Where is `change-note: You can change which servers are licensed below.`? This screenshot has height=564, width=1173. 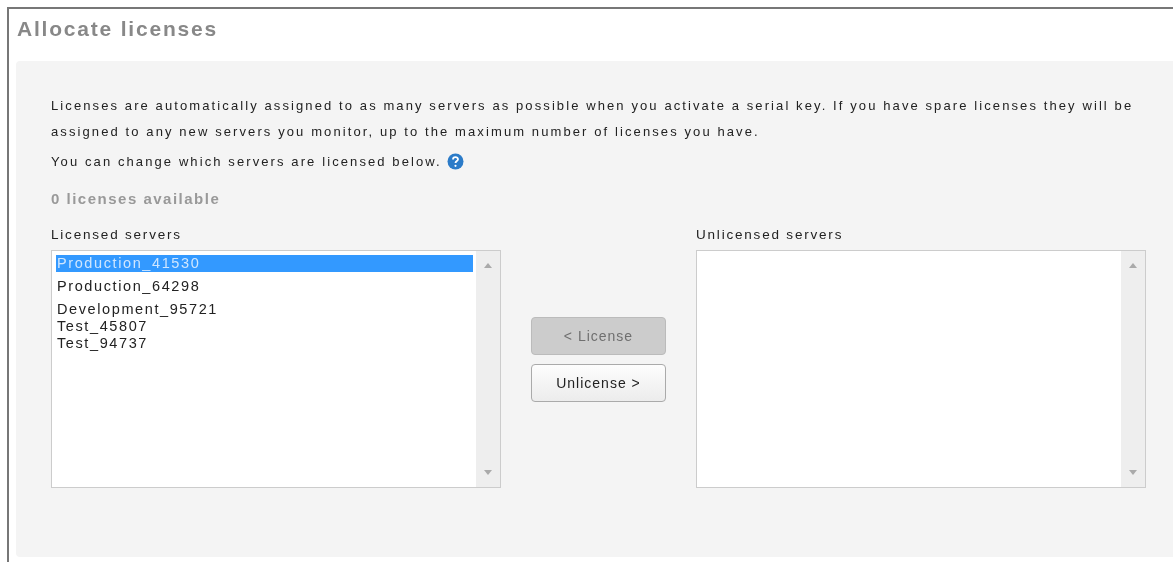
change-note: You can change which servers are licensed below. is located at coordinates (246, 161).